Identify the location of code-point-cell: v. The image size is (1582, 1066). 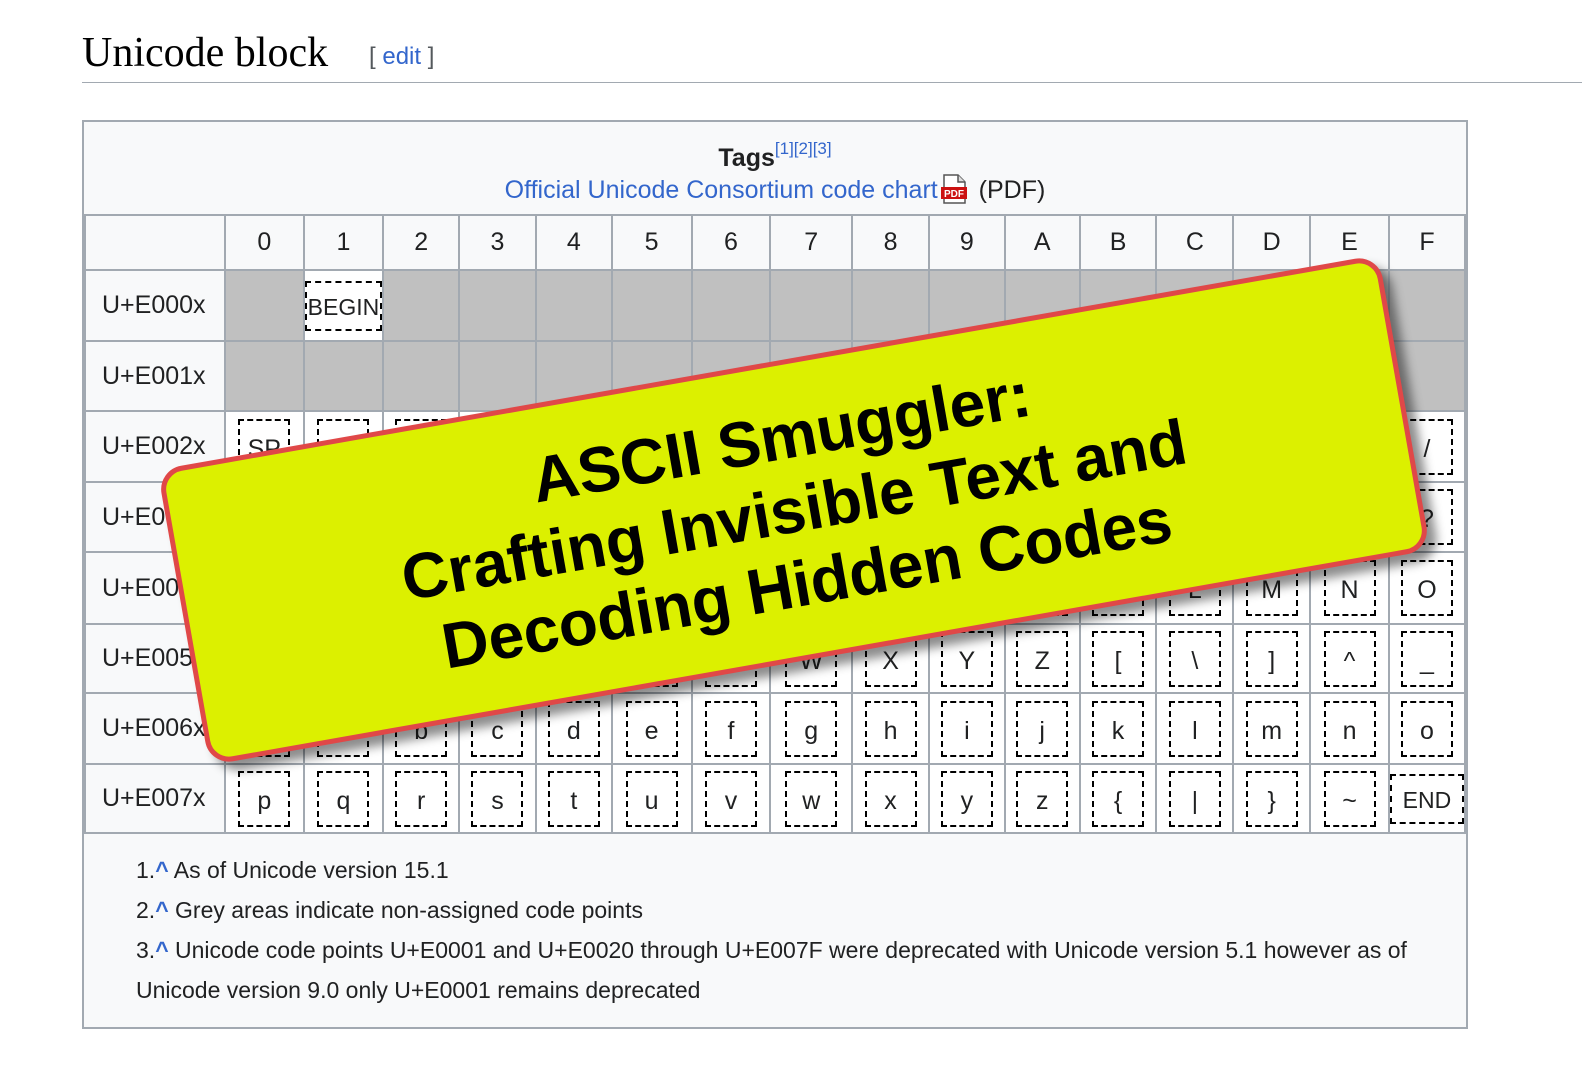
(731, 798).